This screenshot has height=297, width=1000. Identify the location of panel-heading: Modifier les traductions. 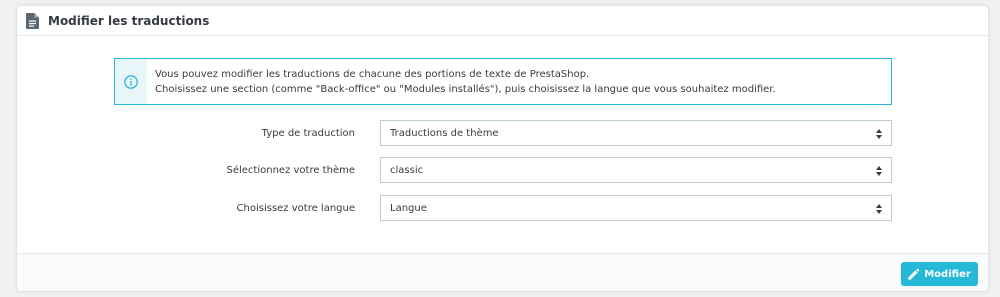
(502, 21).